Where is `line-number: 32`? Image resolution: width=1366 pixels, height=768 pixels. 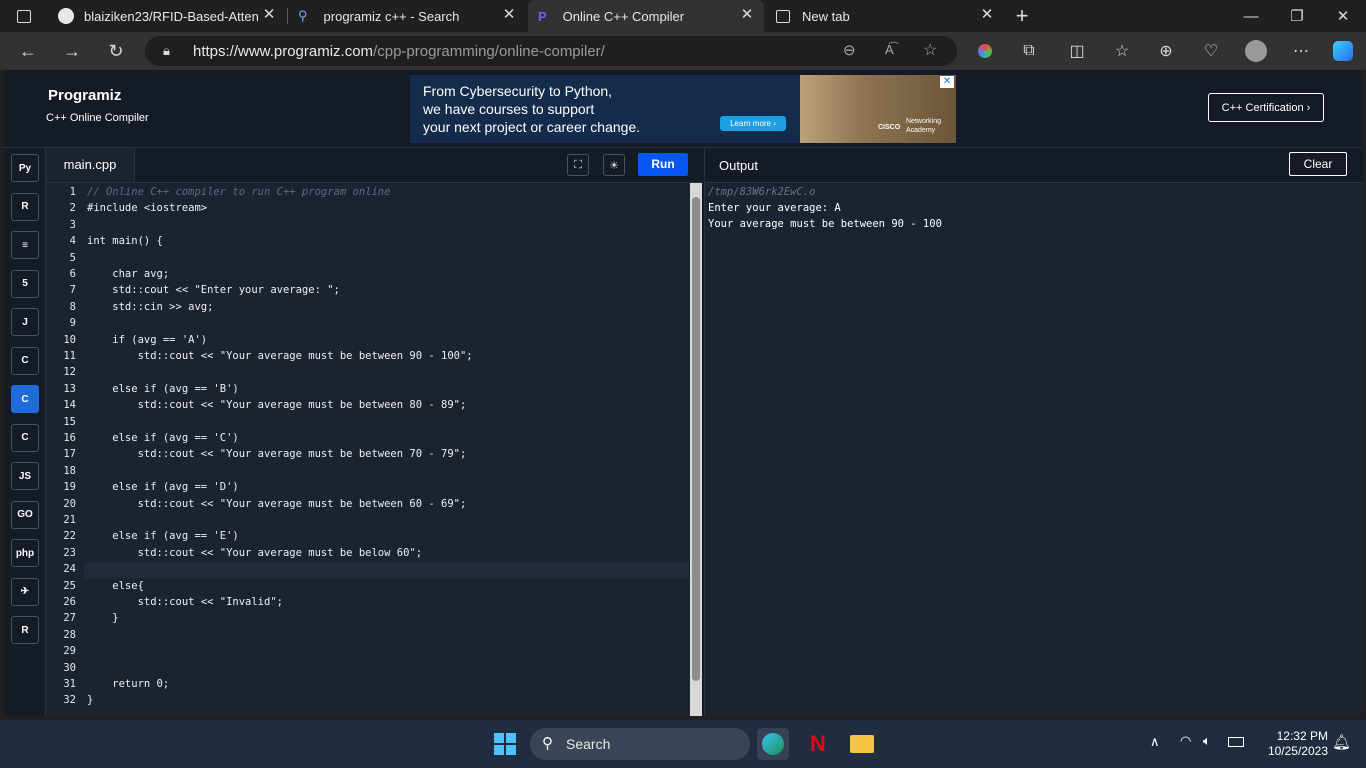 line-number: 32 is located at coordinates (69, 700).